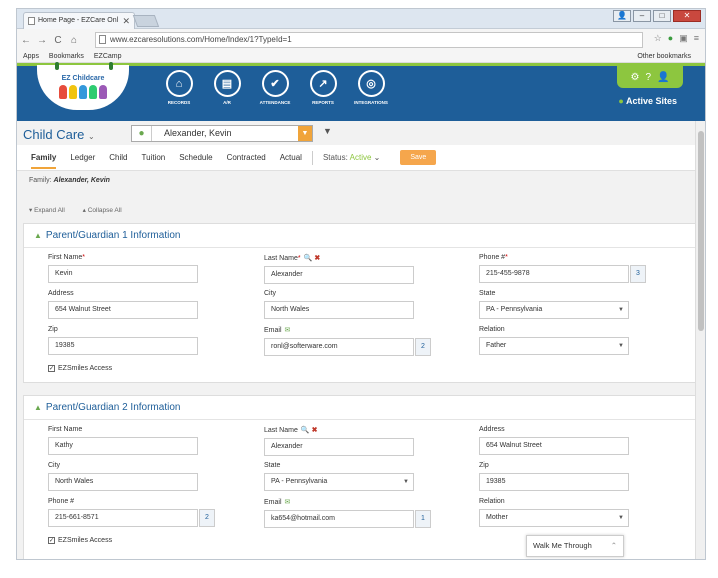 Image resolution: width=718 pixels, height=578 pixels. I want to click on gear-icon: ⚙, so click(635, 77).